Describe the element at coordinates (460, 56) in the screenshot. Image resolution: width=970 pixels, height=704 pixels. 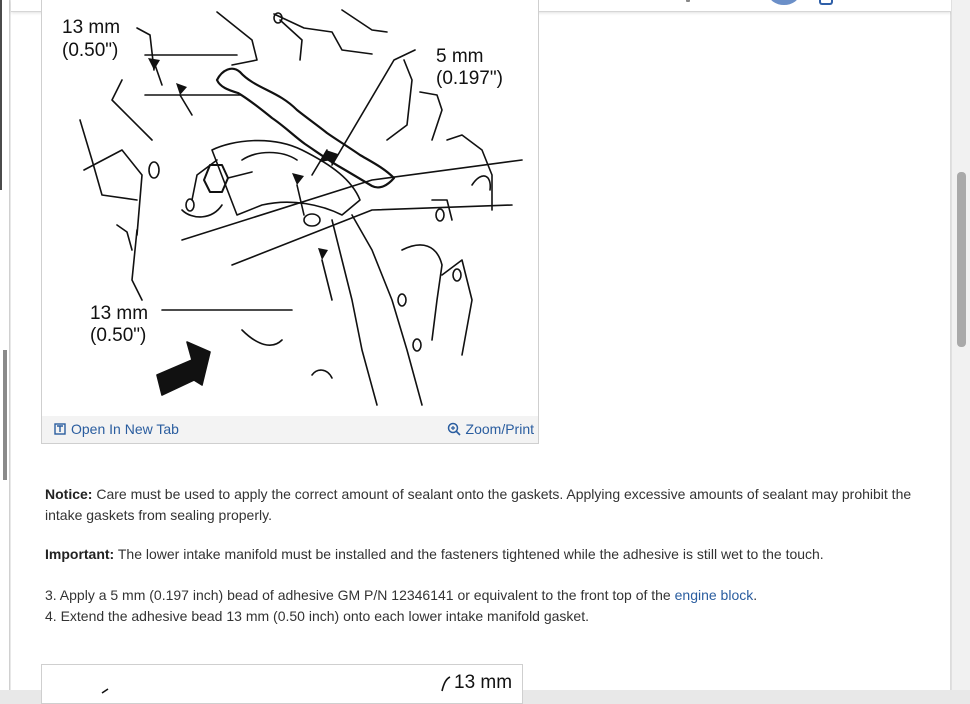
I see `label-top-right-mm: 5 mm` at that location.